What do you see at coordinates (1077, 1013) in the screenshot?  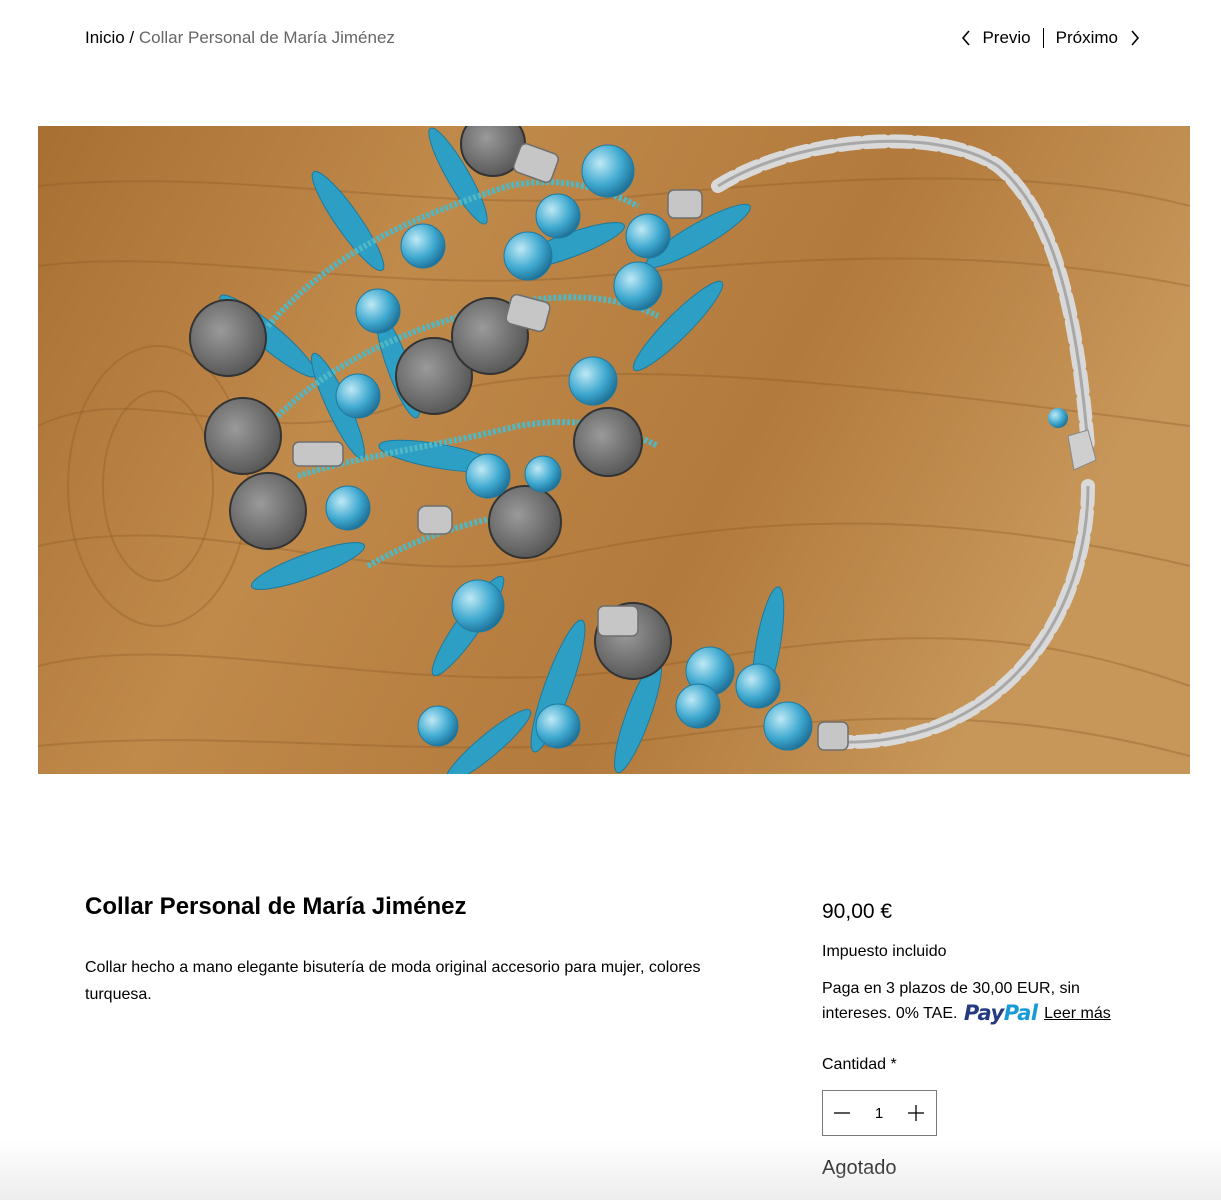 I see `learn-more-link: Leer más` at bounding box center [1077, 1013].